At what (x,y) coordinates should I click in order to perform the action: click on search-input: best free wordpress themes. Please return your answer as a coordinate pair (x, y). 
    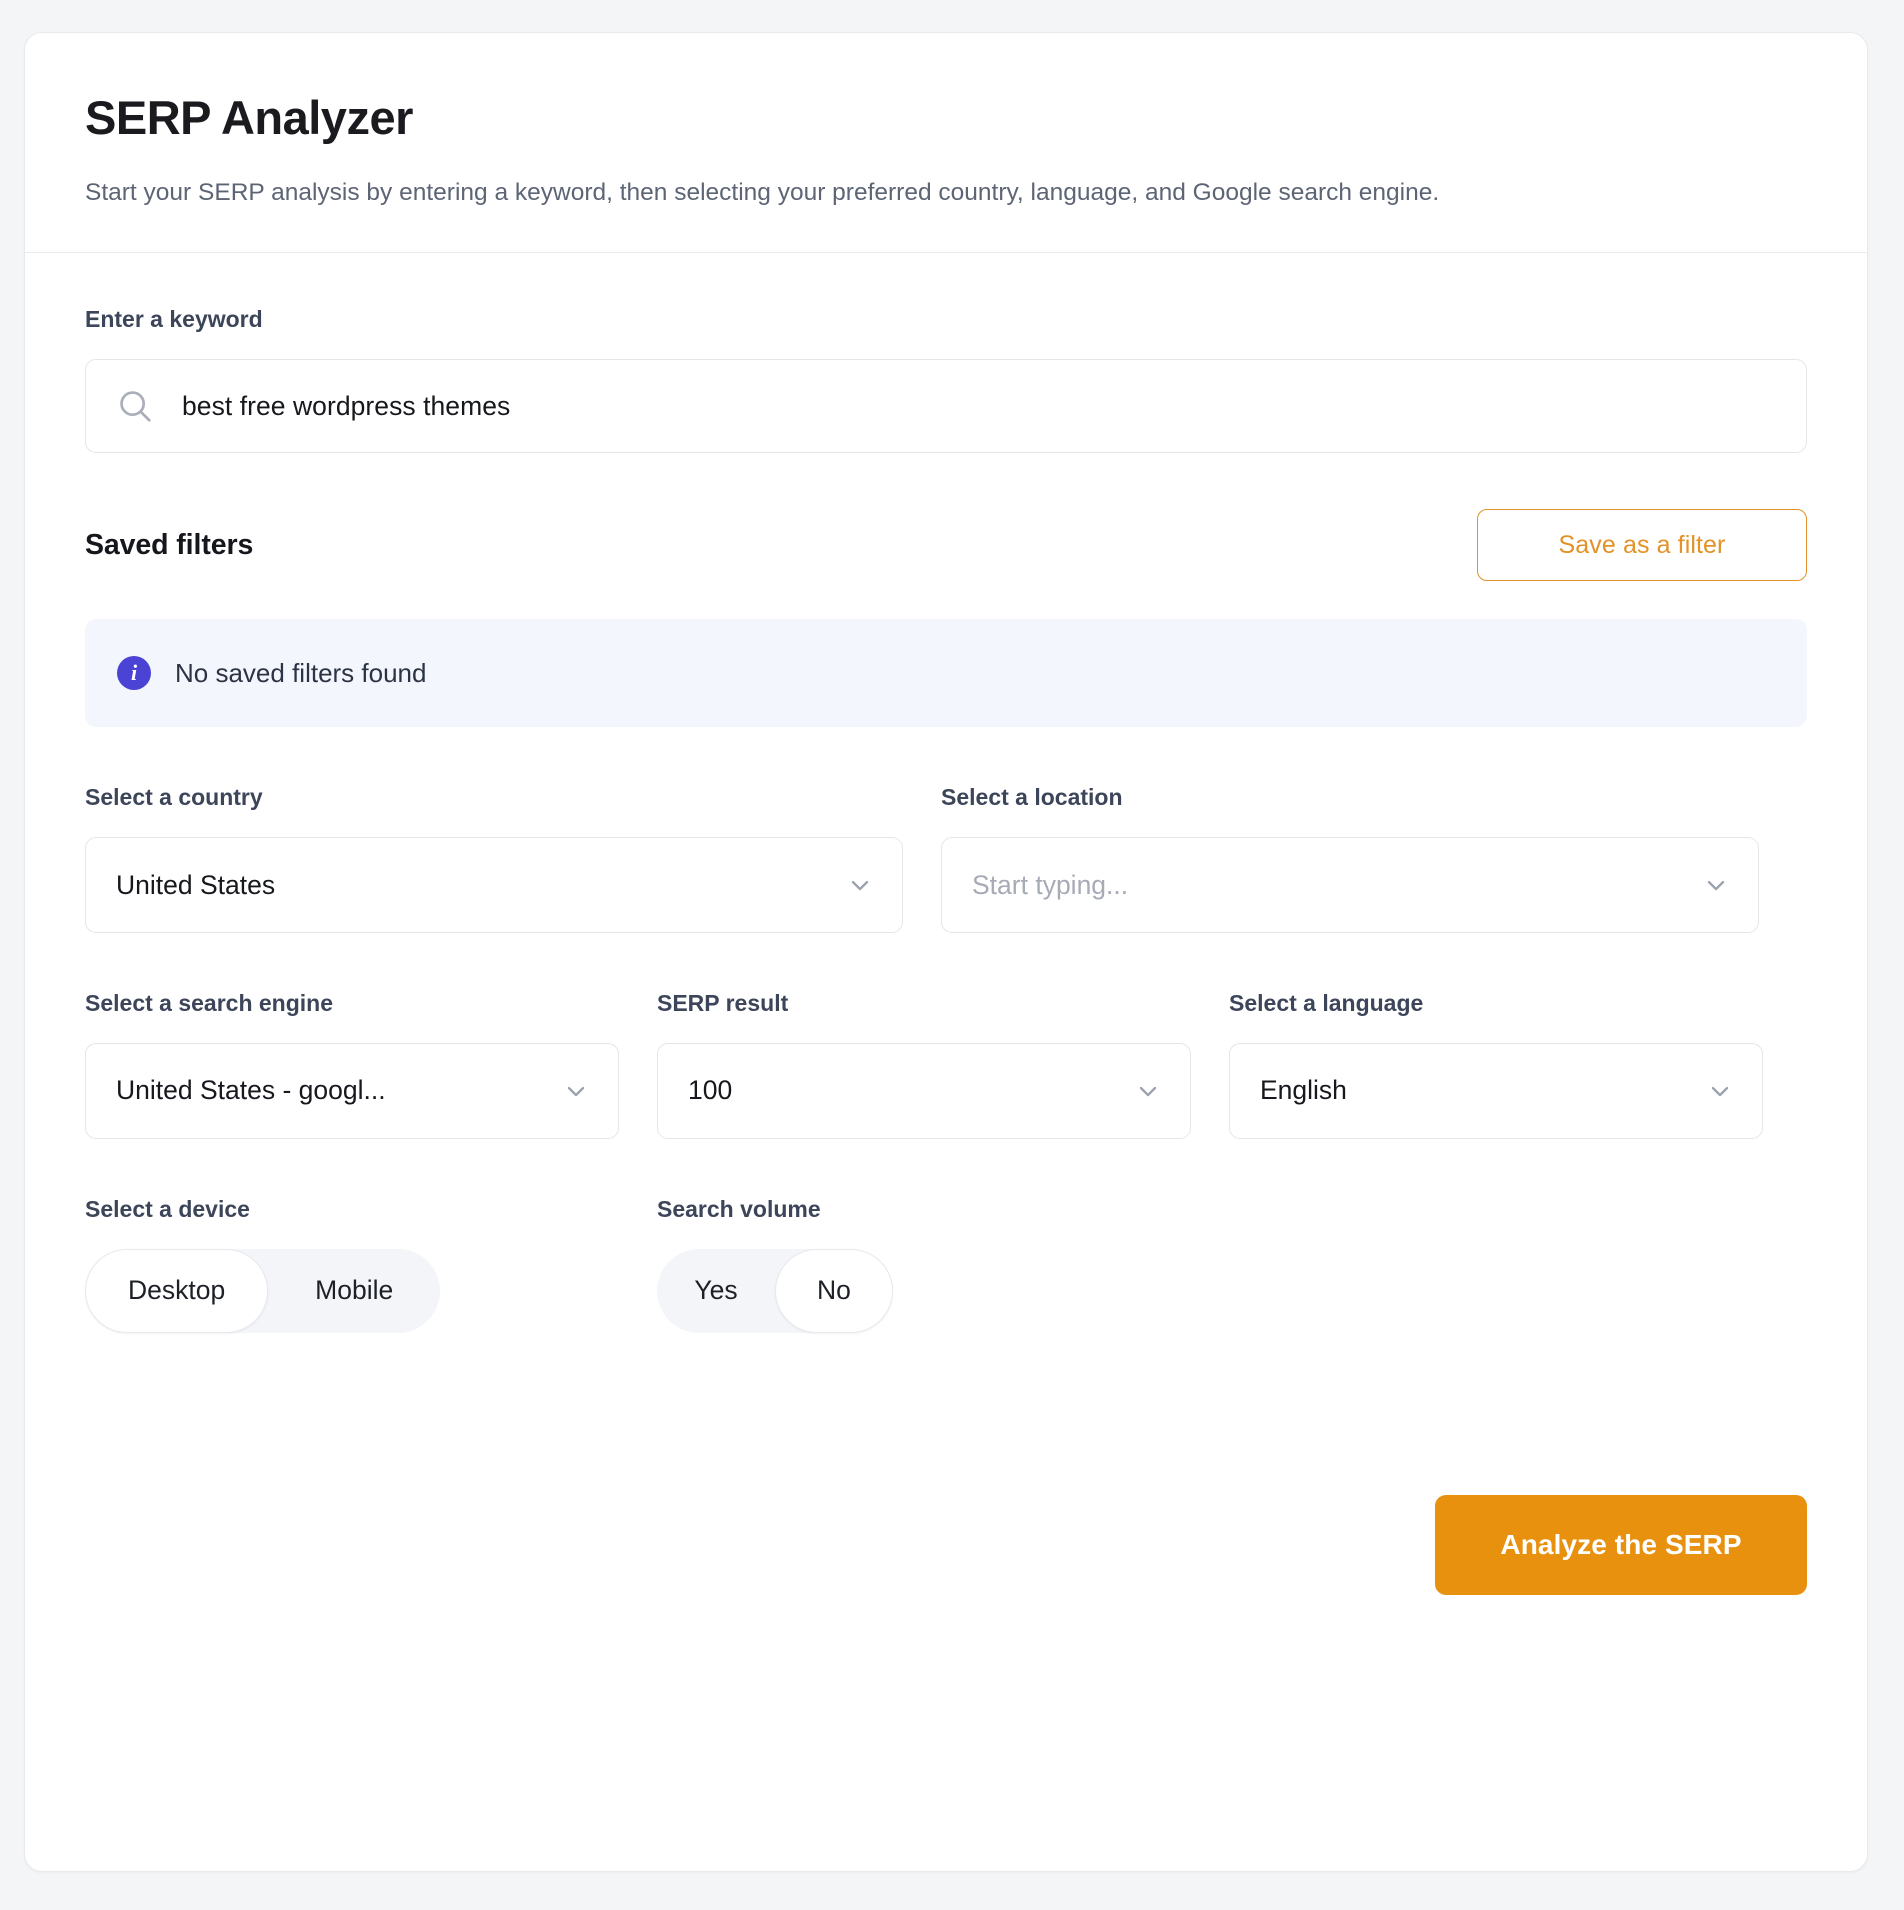
    Looking at the image, I should click on (946, 406).